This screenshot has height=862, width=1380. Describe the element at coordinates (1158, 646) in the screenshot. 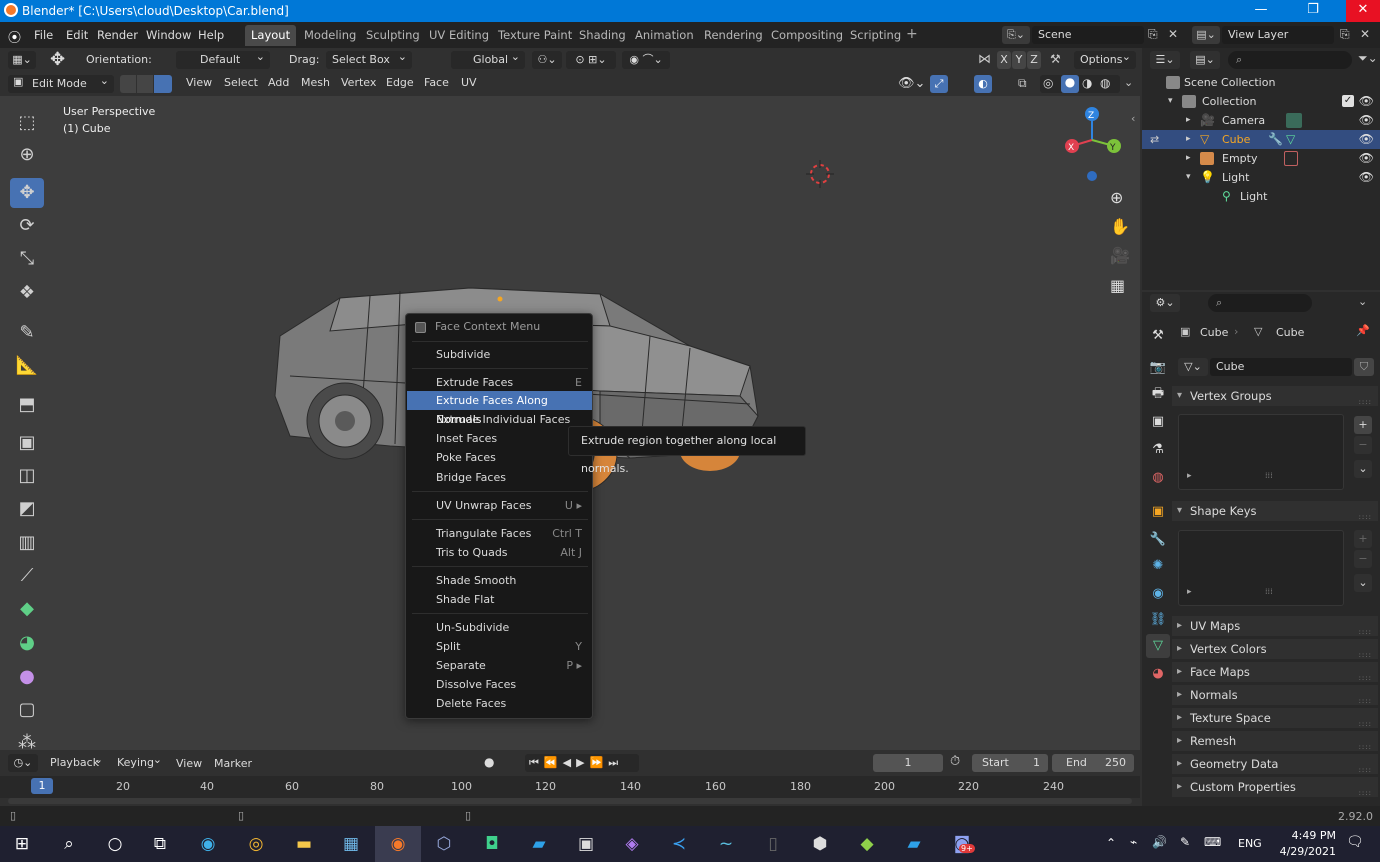

I see `mesh-data-tab-icon: ▽` at that location.